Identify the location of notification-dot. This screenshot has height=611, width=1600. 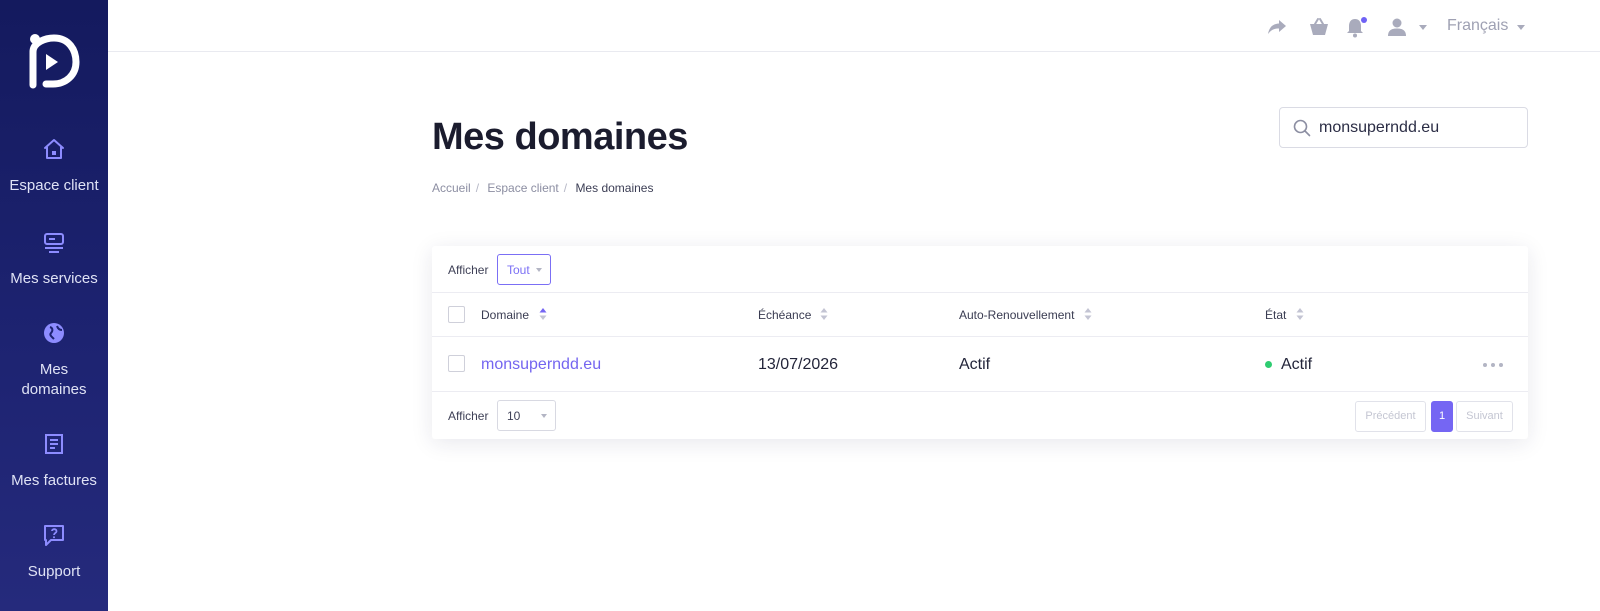
(1364, 20).